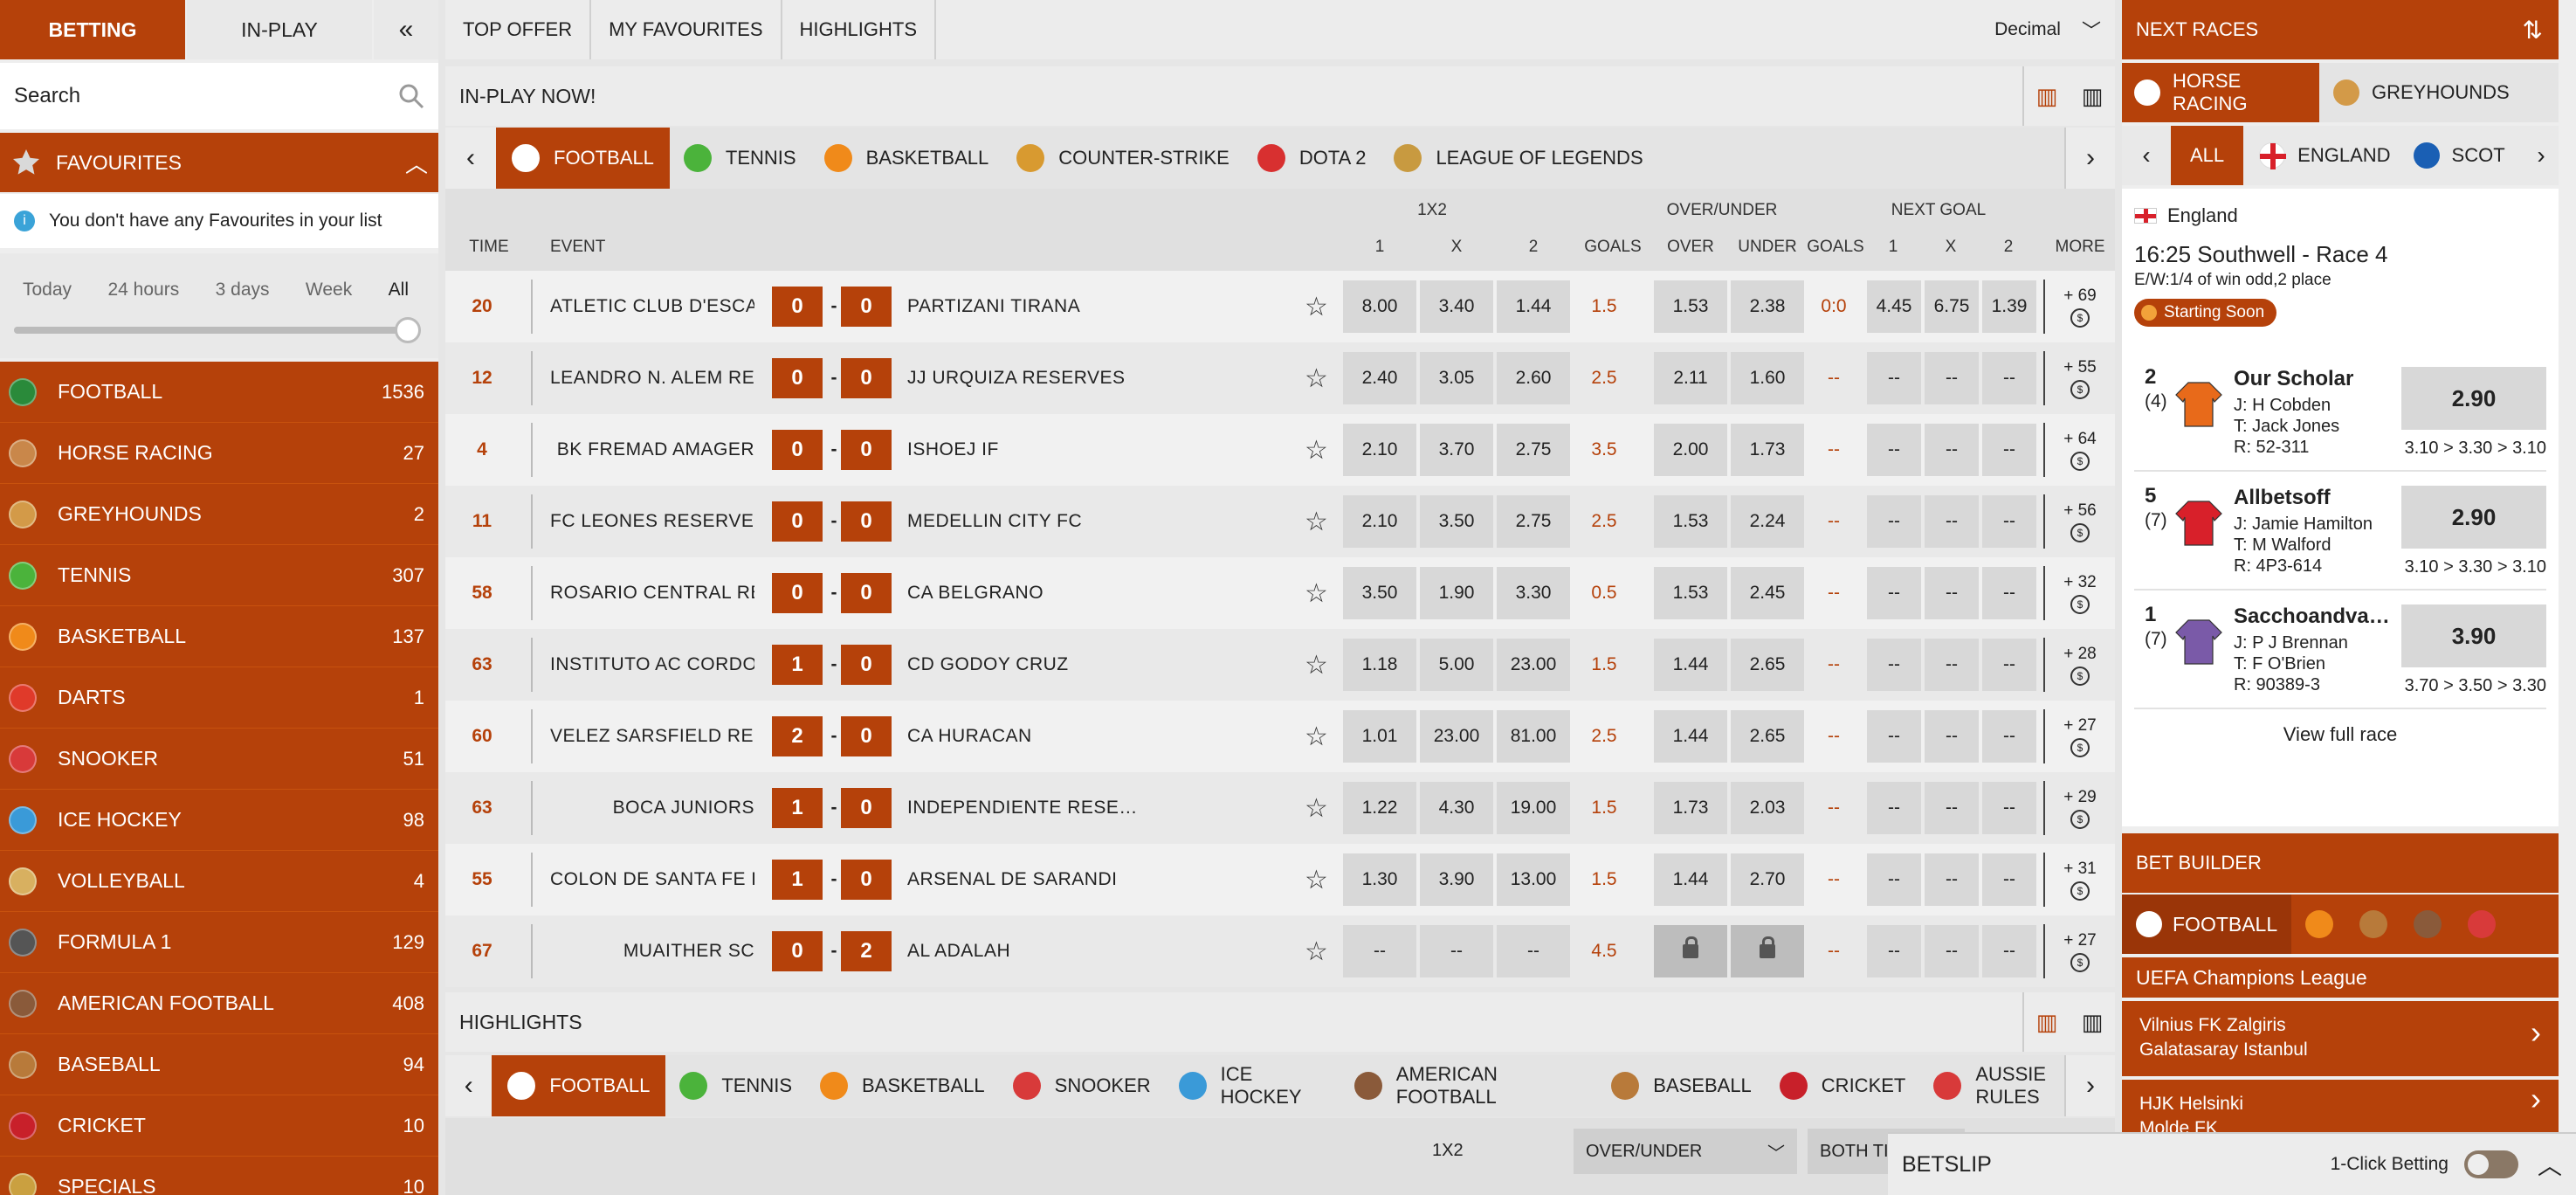 Image resolution: width=2576 pixels, height=1195 pixels. What do you see at coordinates (2293, 379) in the screenshot?
I see `runner-name: Our Scholar` at bounding box center [2293, 379].